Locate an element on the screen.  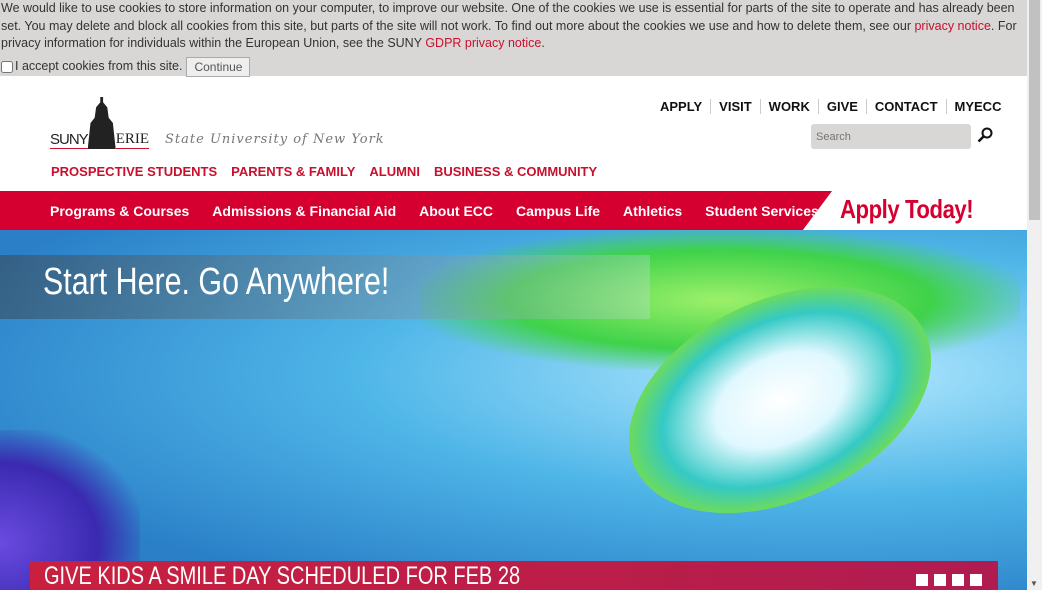
audience-link-prospective: PROSPECTIVE STUDENTS is located at coordinates (134, 171).